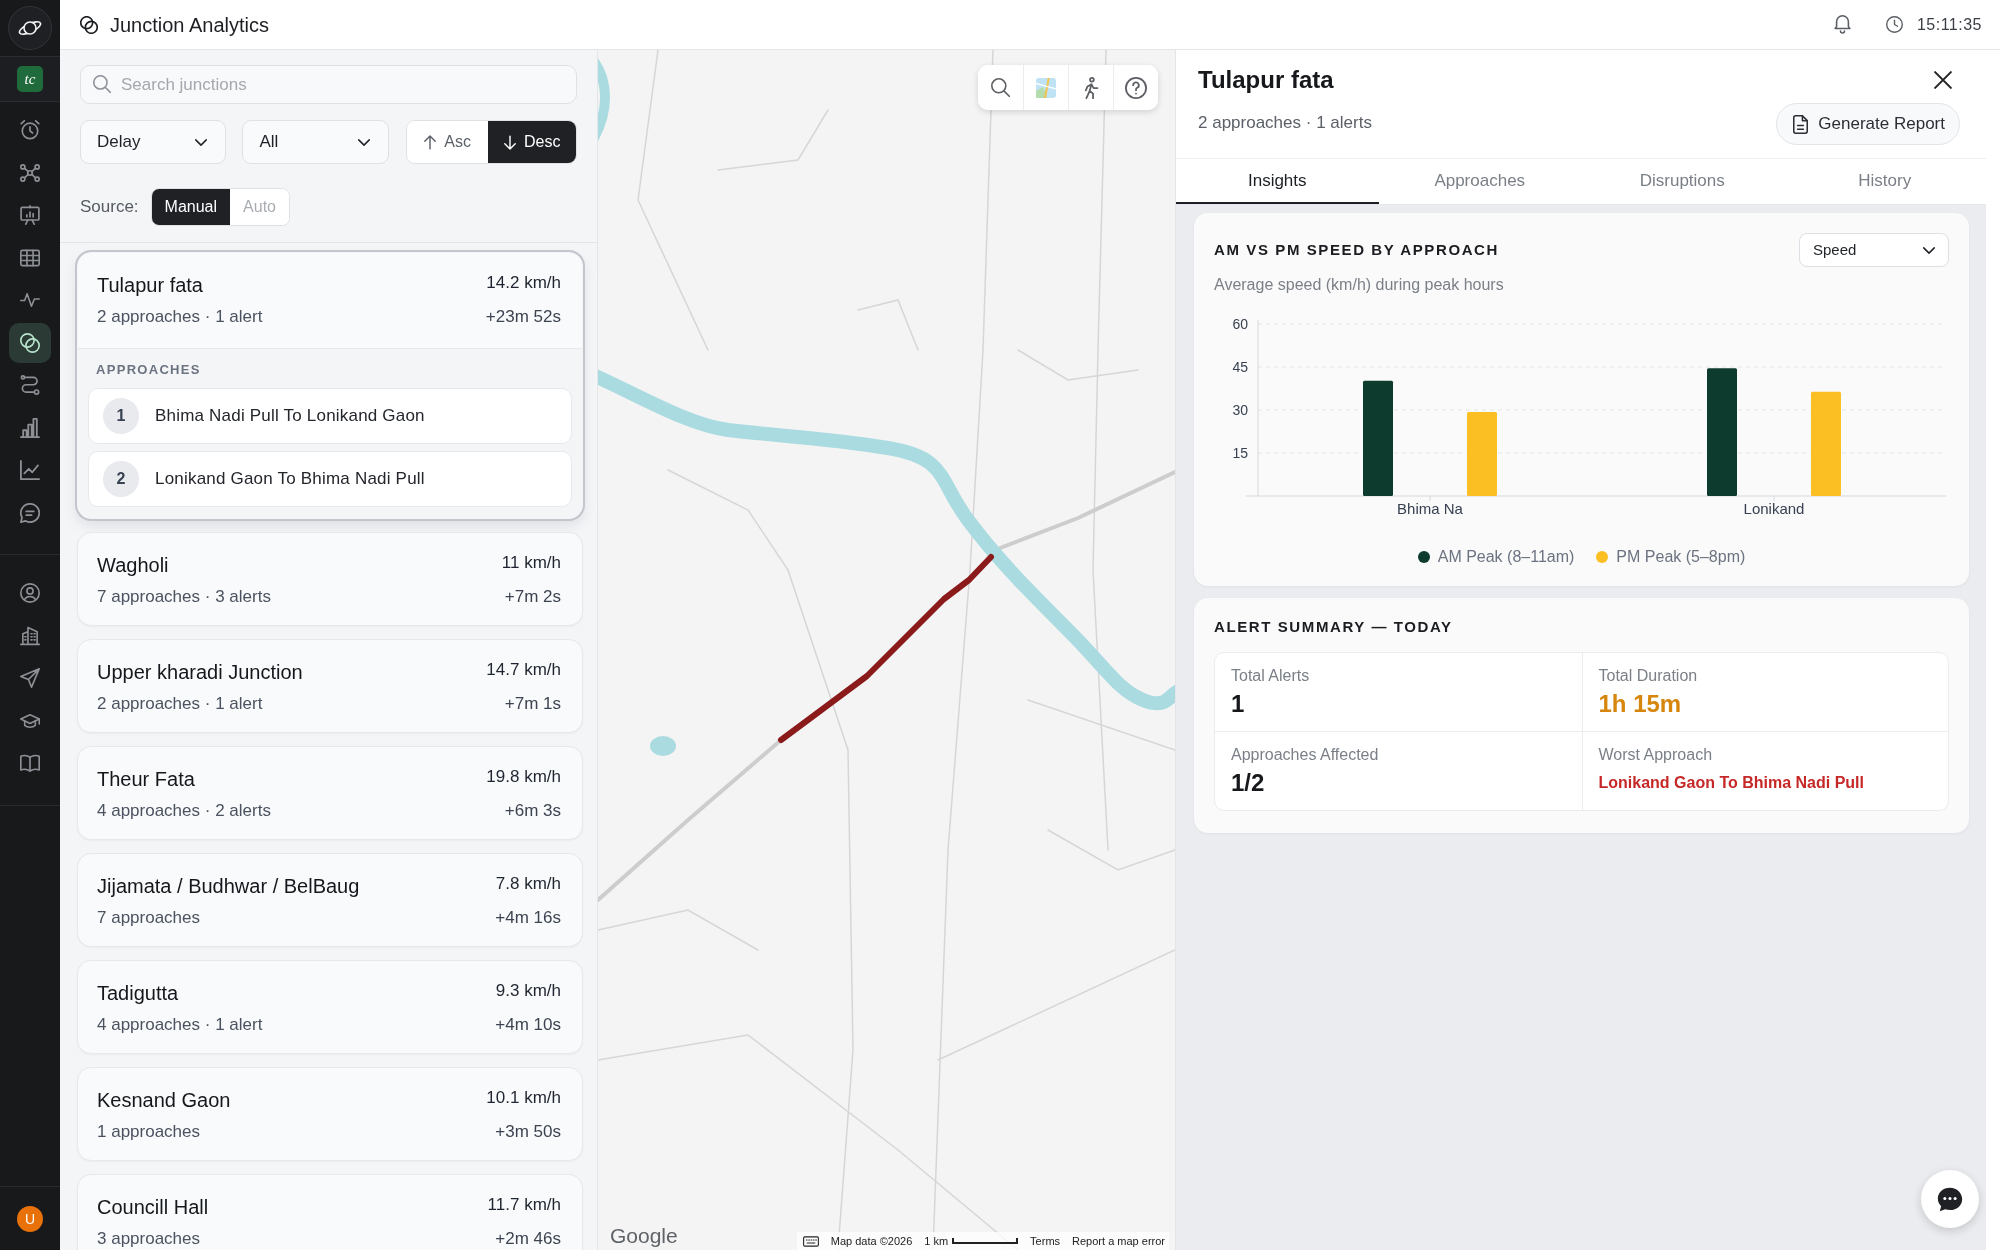 This screenshot has width=2000, height=1250. Describe the element at coordinates (153, 1207) in the screenshot. I see `junction-name: Councill Hall` at that location.